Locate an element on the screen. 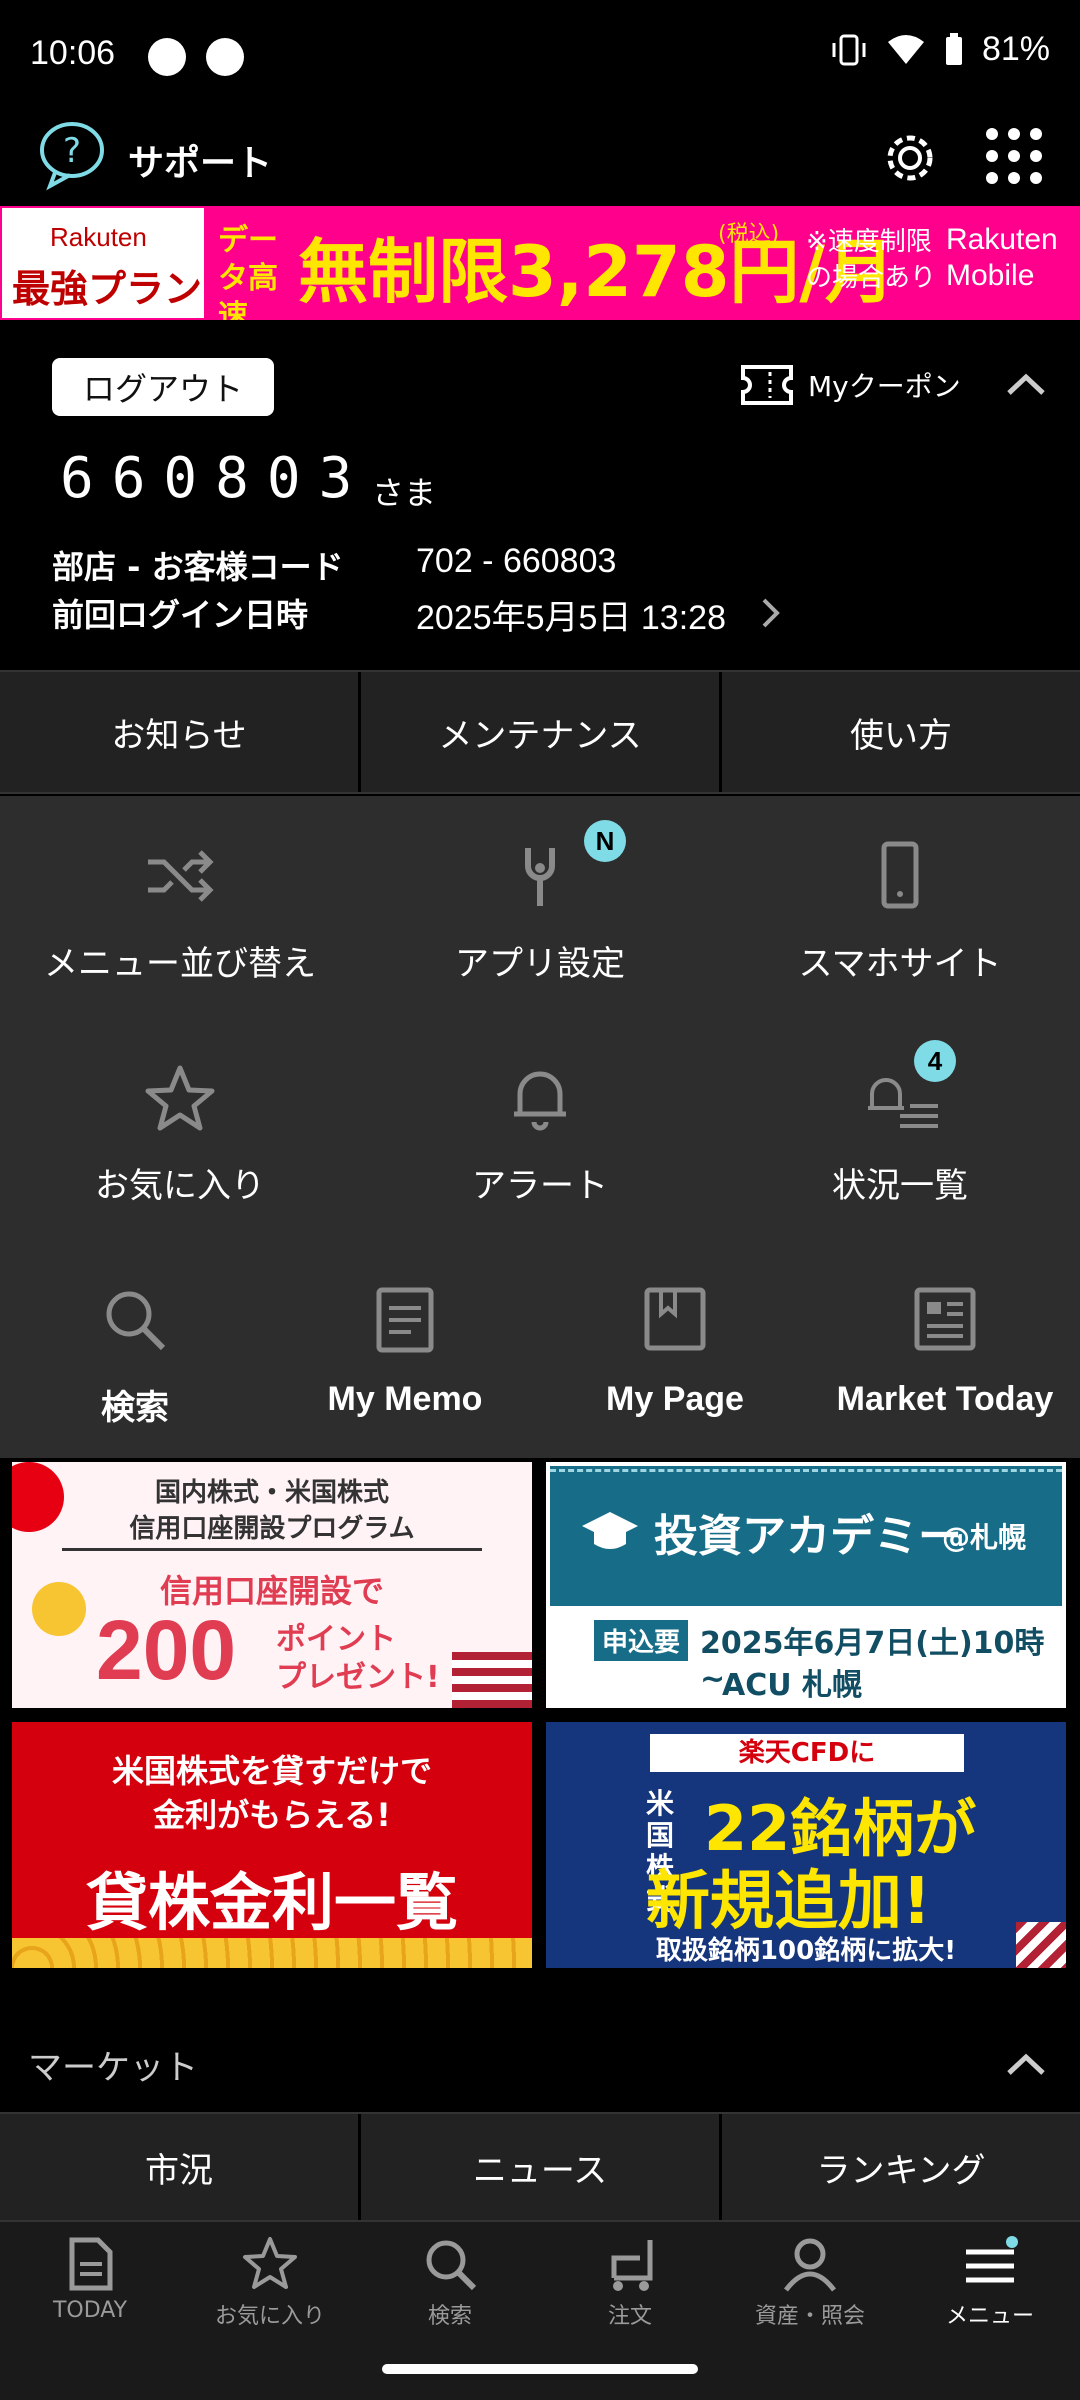  vibrate-icon is located at coordinates (849, 49).